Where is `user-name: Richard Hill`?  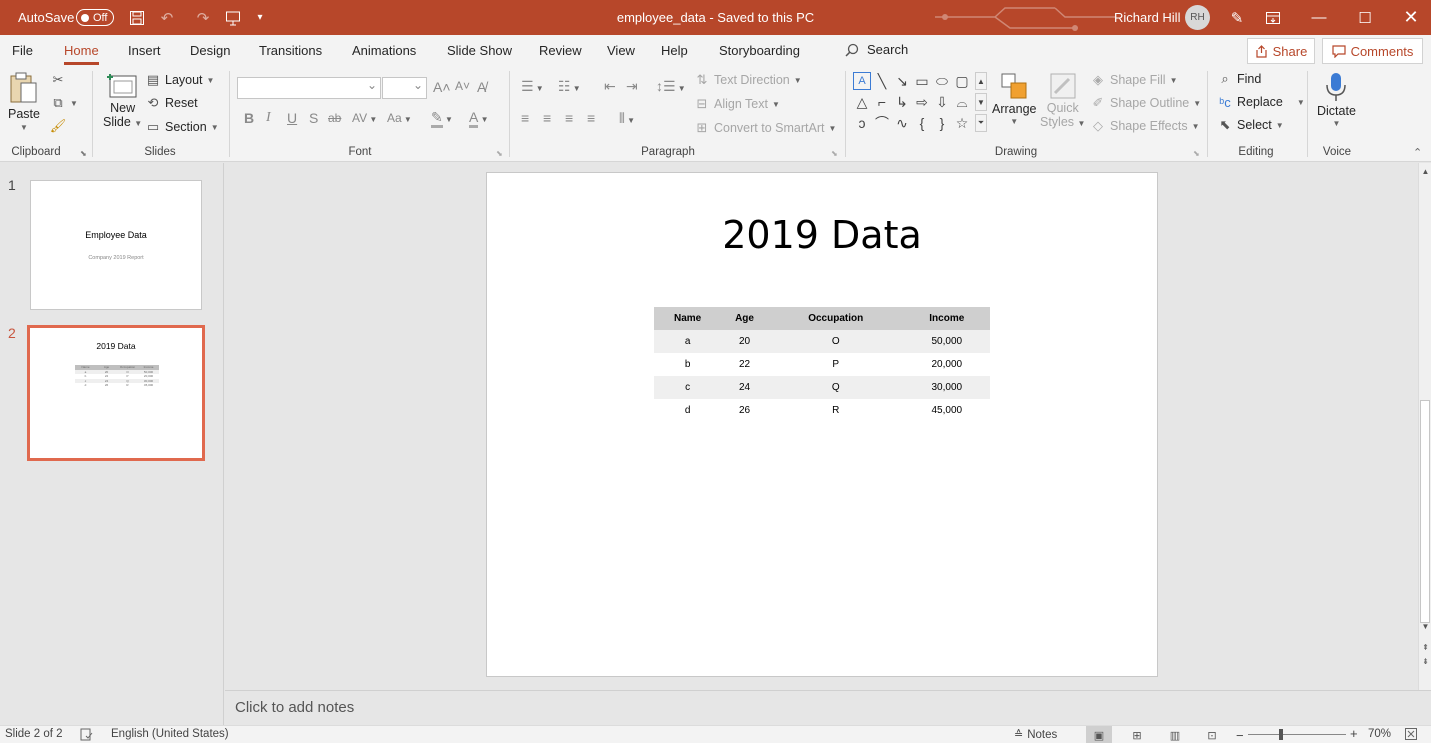
user-name: Richard Hill is located at coordinates (1147, 17).